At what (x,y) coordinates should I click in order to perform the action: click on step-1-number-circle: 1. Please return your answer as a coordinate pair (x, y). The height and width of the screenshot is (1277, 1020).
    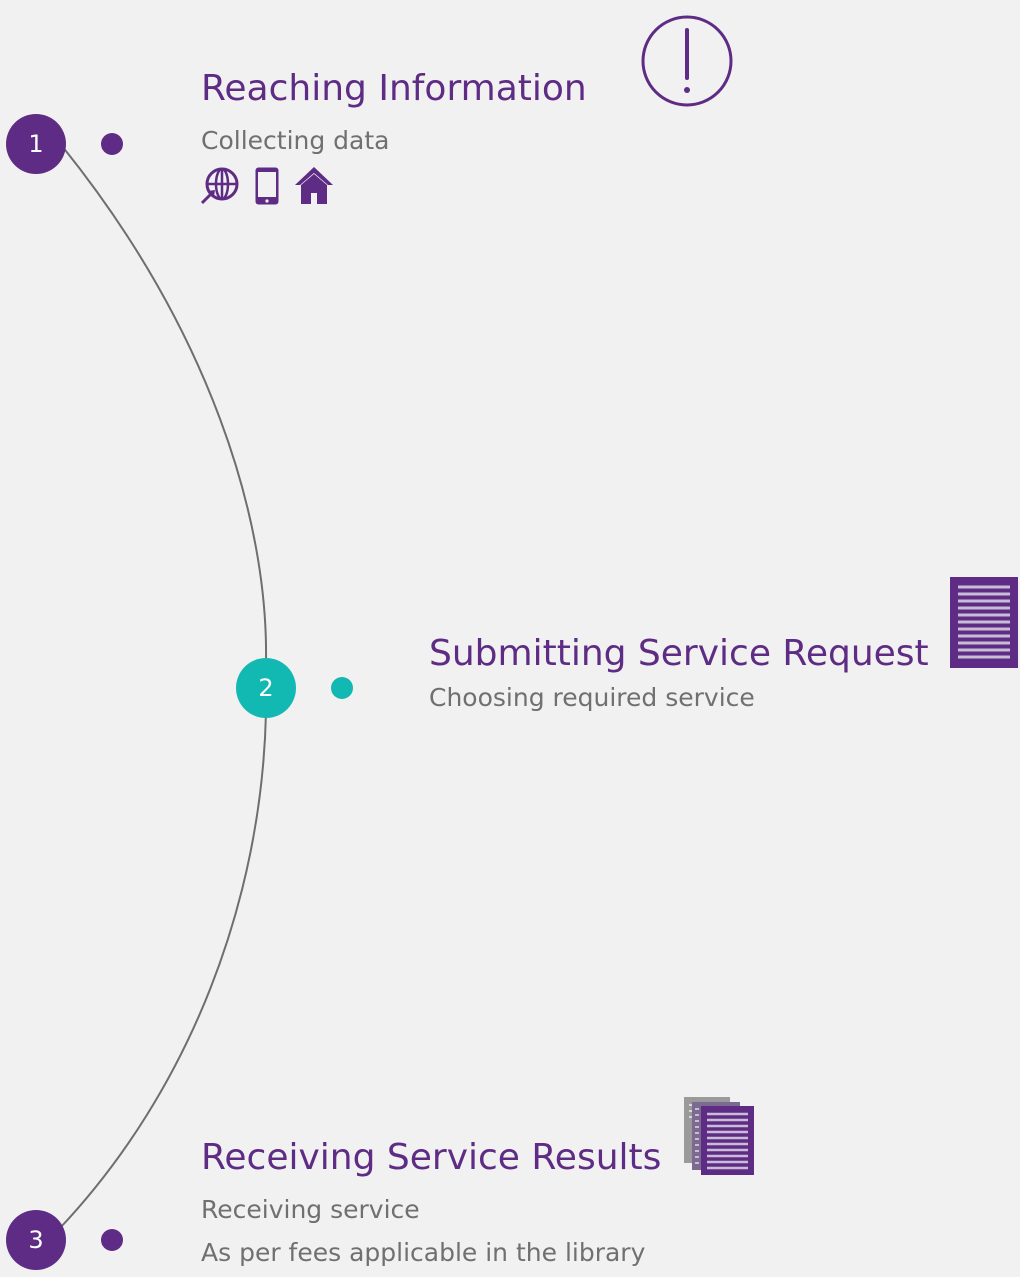
    Looking at the image, I should click on (36, 144).